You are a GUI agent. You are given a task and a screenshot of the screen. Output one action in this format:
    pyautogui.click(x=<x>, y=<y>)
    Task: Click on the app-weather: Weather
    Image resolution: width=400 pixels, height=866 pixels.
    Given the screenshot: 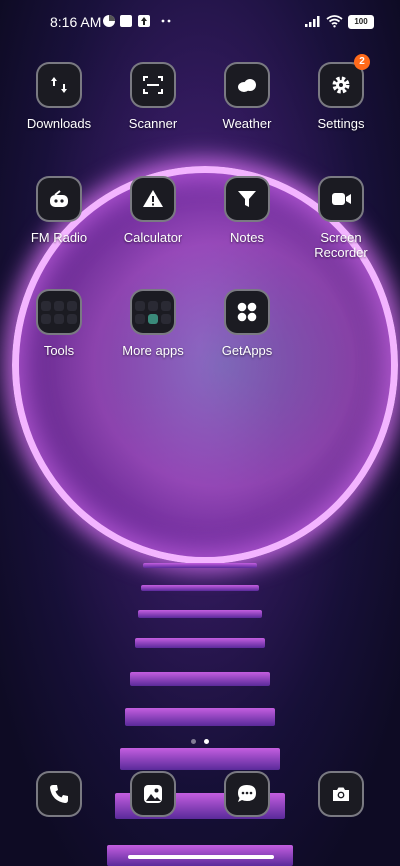 What is the action you would take?
    pyautogui.click(x=247, y=96)
    